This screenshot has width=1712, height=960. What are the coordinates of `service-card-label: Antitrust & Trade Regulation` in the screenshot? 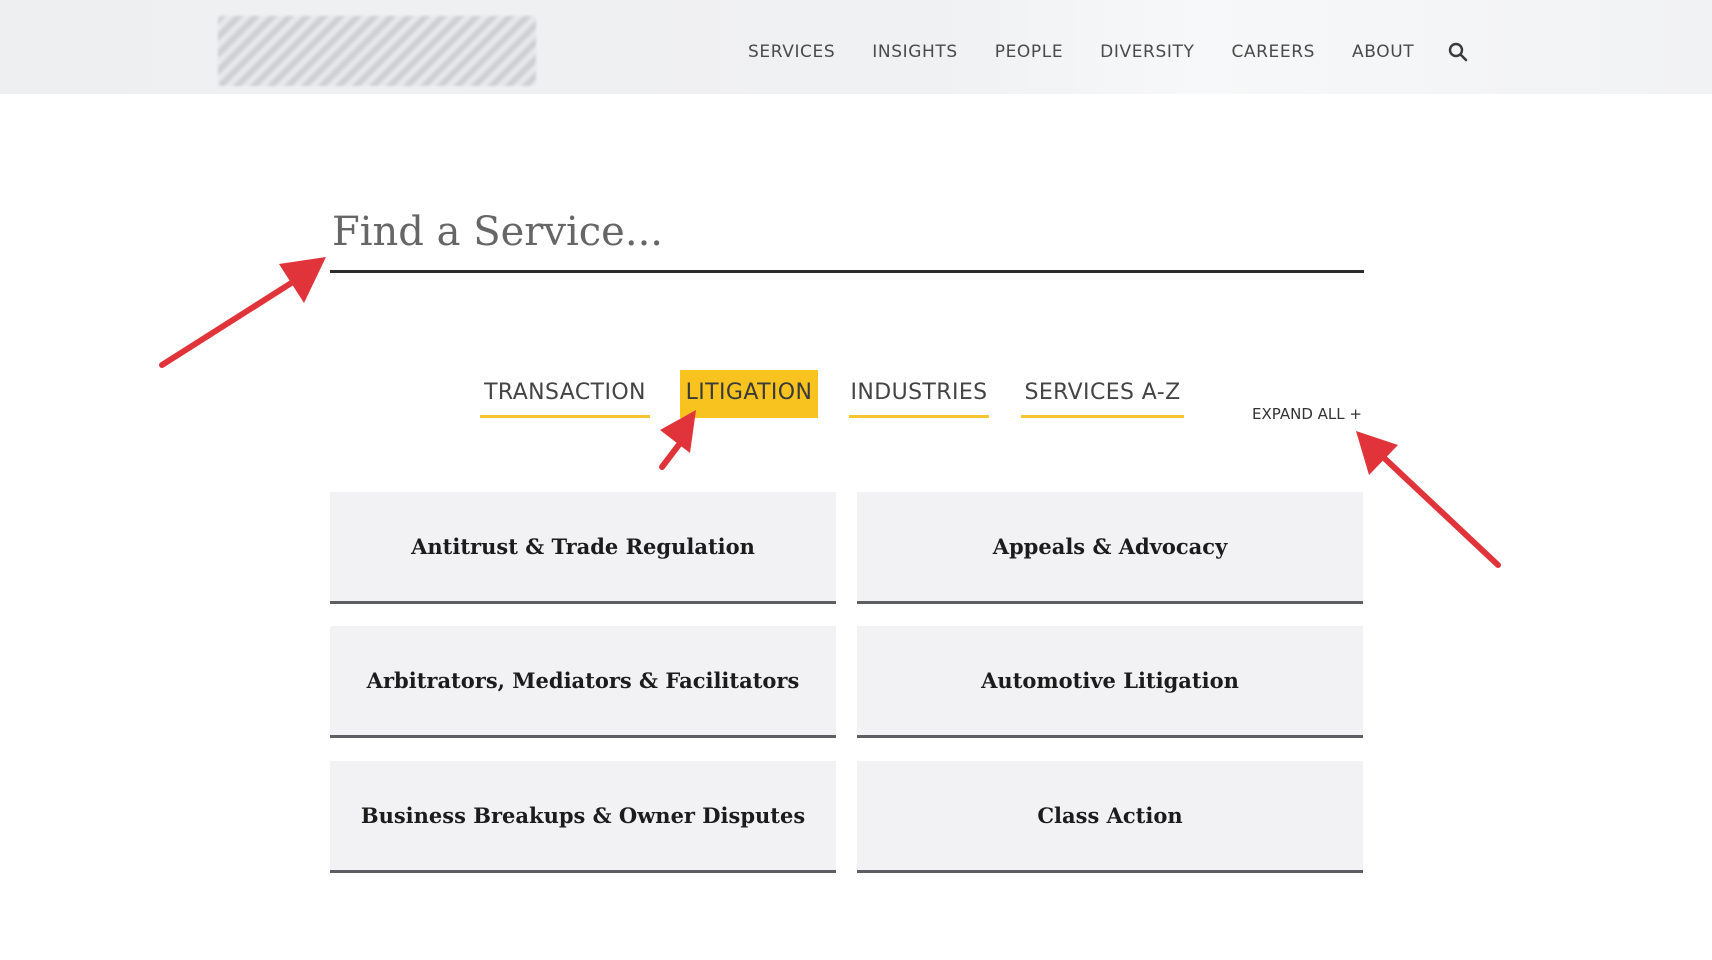 It's located at (583, 546).